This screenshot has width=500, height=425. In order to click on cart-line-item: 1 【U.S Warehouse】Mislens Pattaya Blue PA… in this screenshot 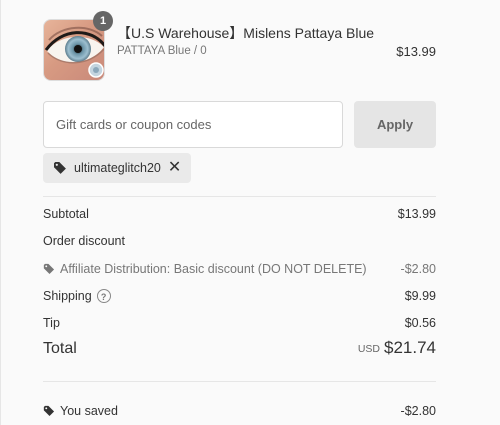, I will do `click(239, 47)`.